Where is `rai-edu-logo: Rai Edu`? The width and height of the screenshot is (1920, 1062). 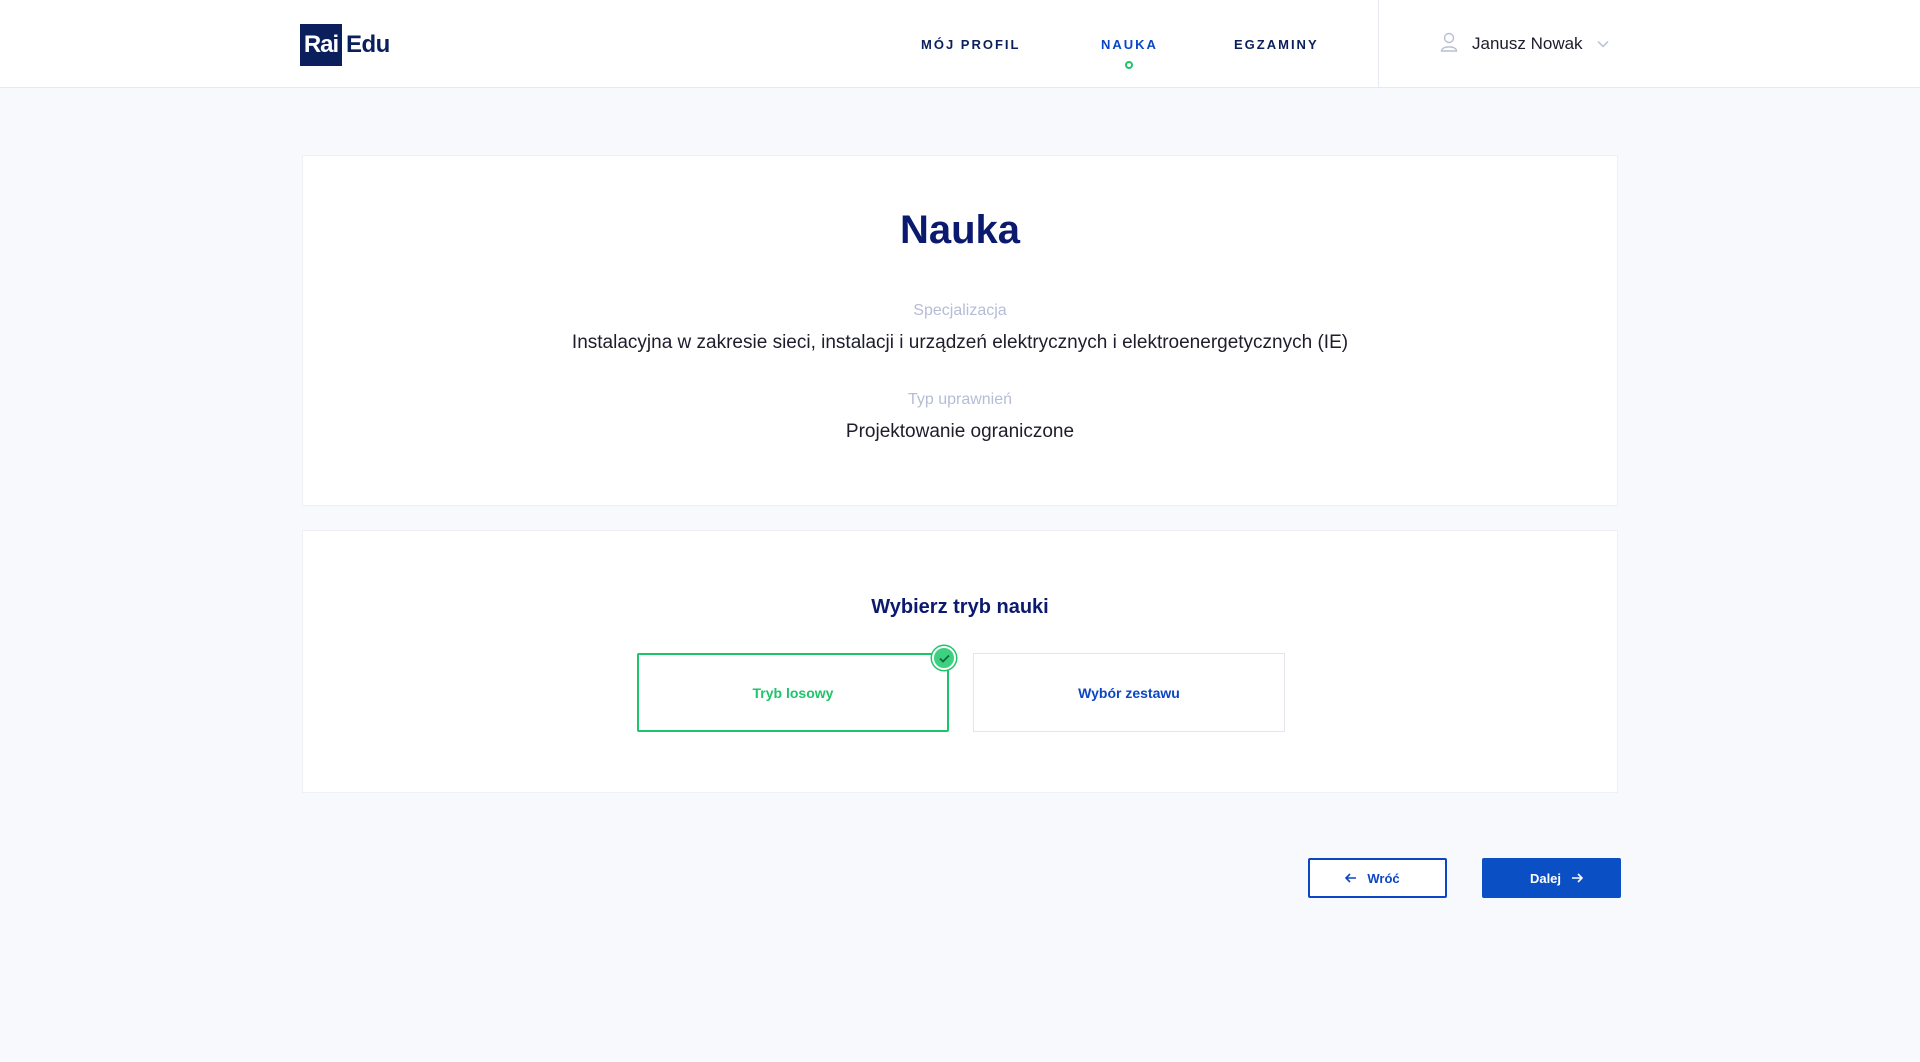
rai-edu-logo: Rai Edu is located at coordinates (345, 45).